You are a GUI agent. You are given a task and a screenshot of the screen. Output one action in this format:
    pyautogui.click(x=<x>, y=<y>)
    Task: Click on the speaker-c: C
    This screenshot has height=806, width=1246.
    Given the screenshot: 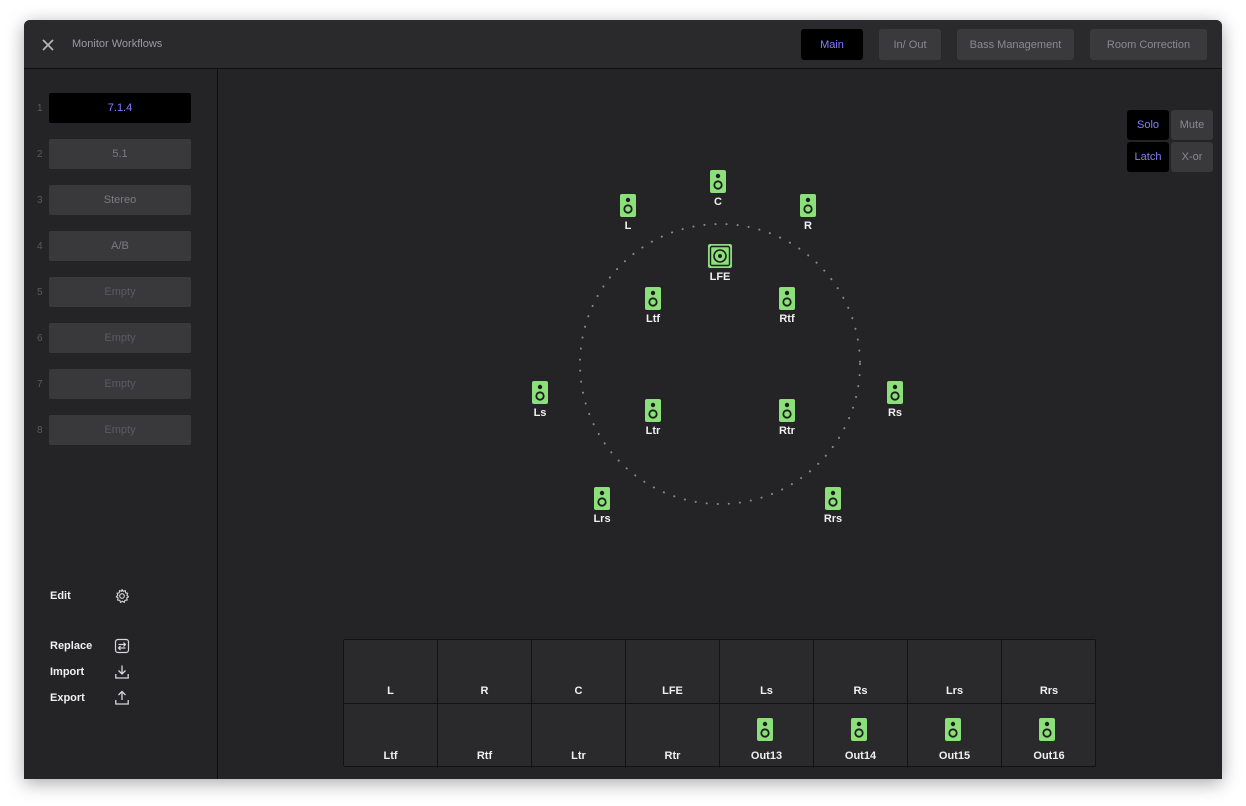 What is the action you would take?
    pyautogui.click(x=718, y=189)
    